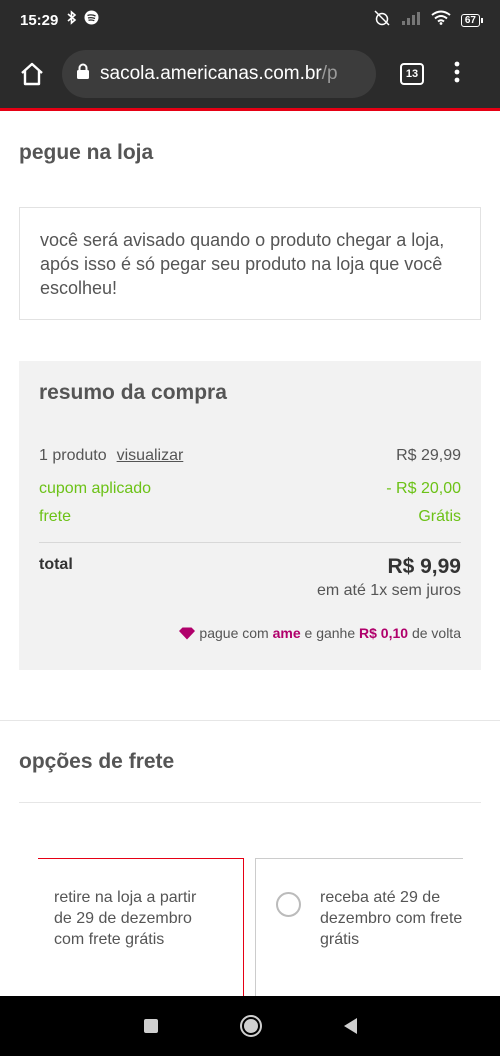 This screenshot has width=500, height=1056. I want to click on section-divider, so click(250, 720).